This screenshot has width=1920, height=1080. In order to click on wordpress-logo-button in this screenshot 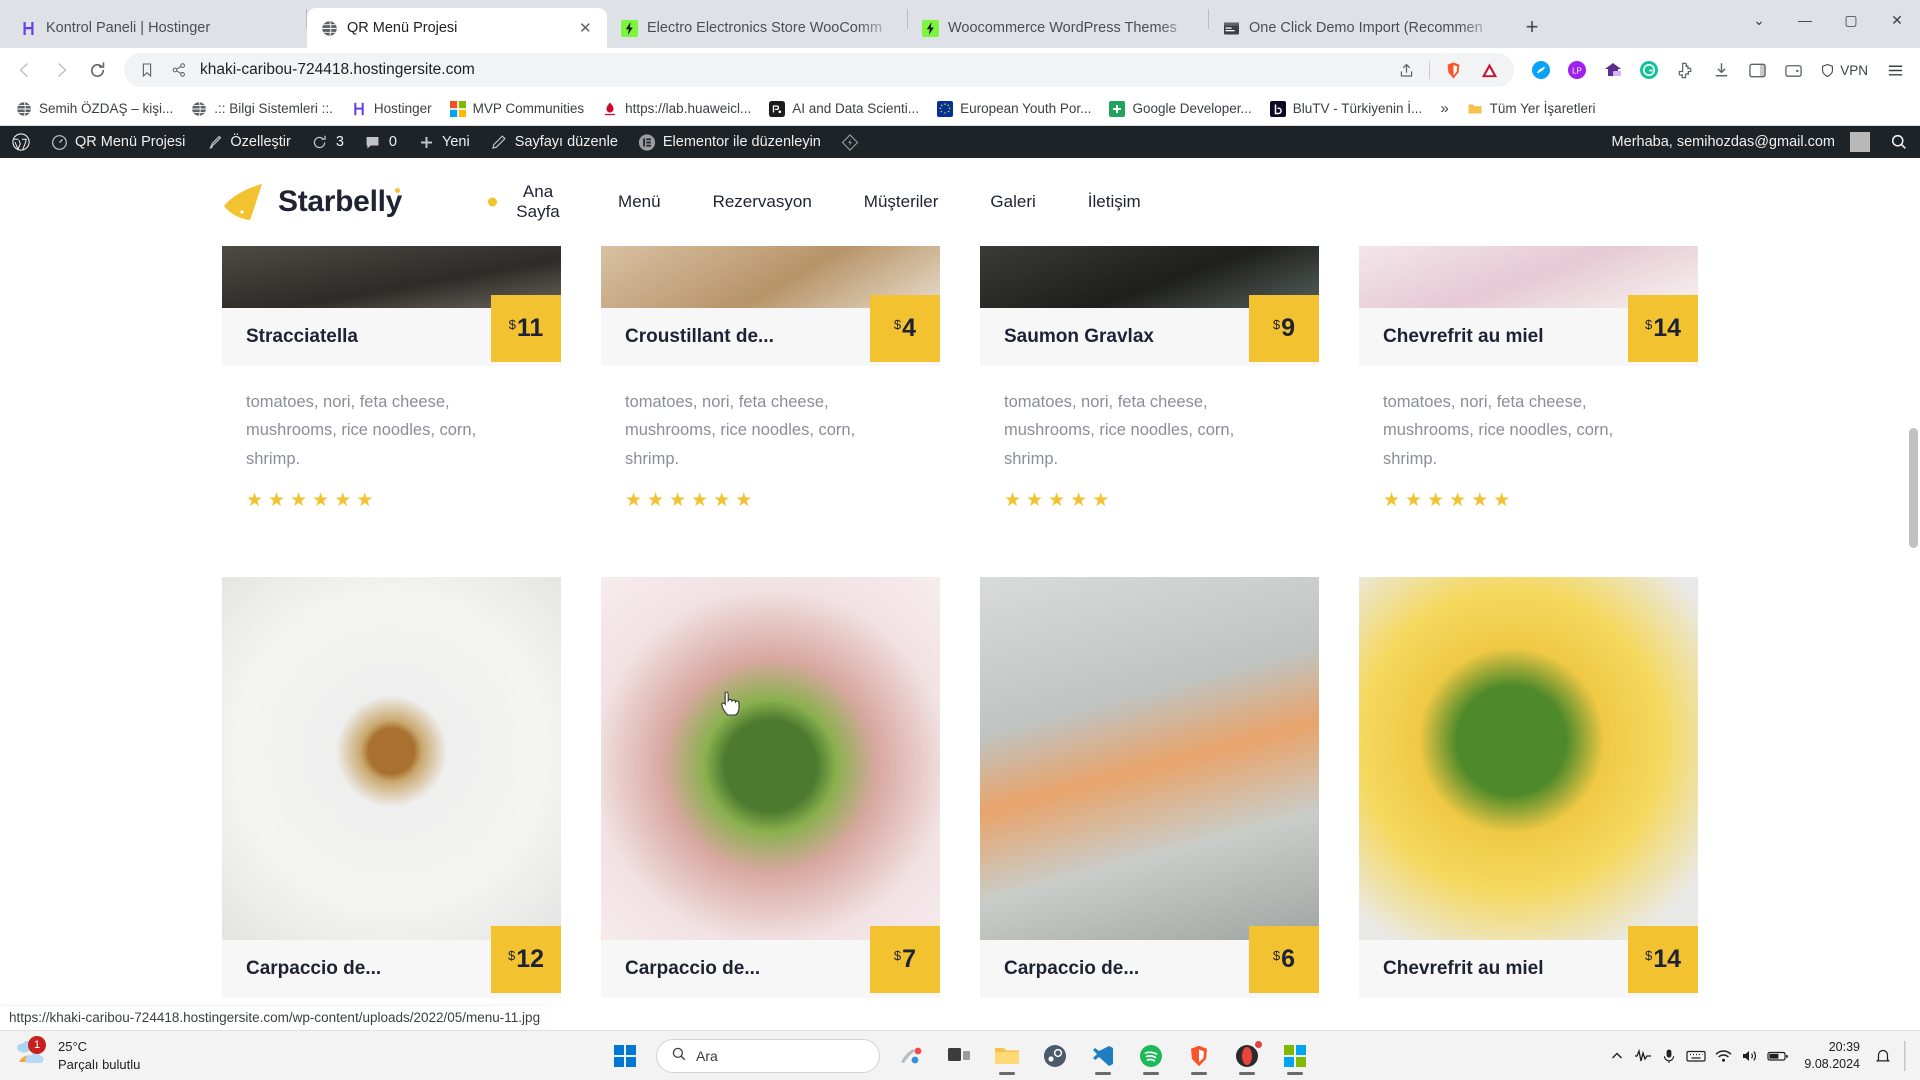, I will do `click(21, 142)`.